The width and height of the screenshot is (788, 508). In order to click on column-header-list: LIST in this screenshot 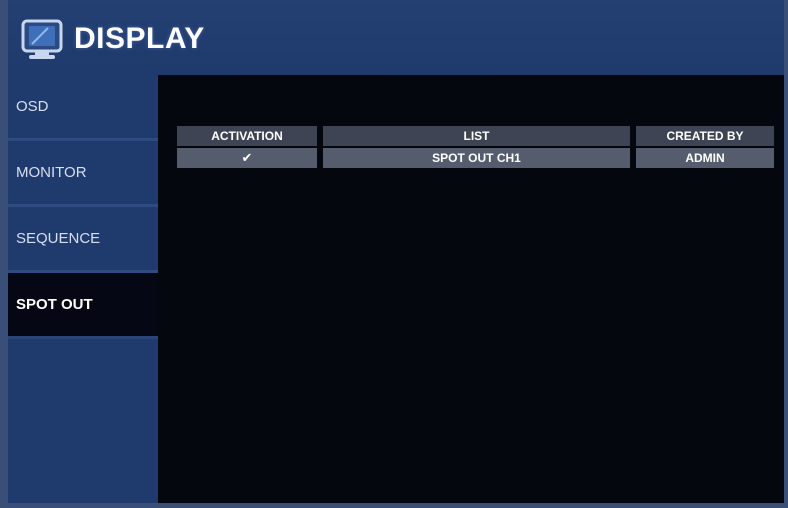, I will do `click(476, 136)`.